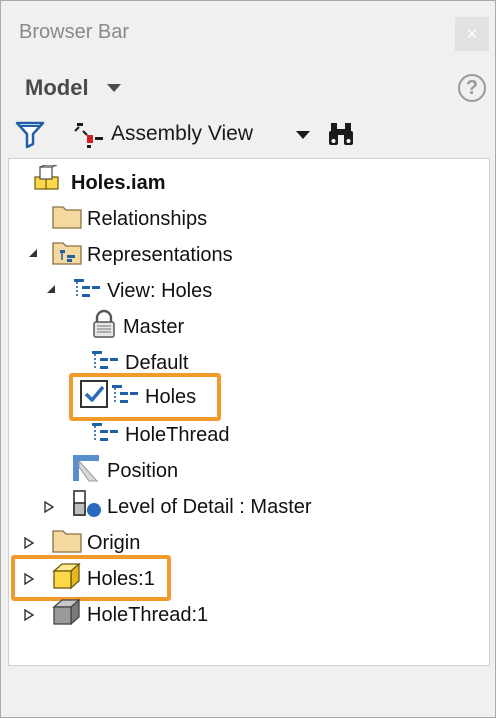 The height and width of the screenshot is (718, 496). I want to click on tree-node-view-holes: View: Holes, so click(141, 291).